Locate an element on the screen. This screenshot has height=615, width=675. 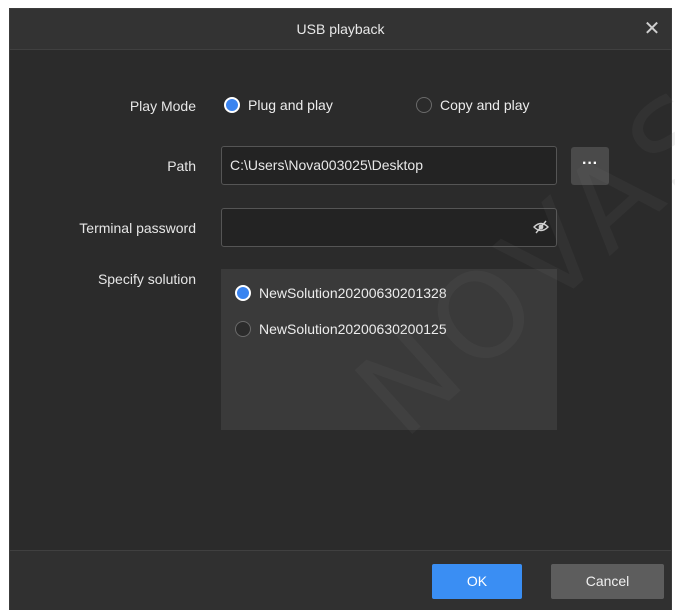
radio-label: Plug and play is located at coordinates (290, 105).